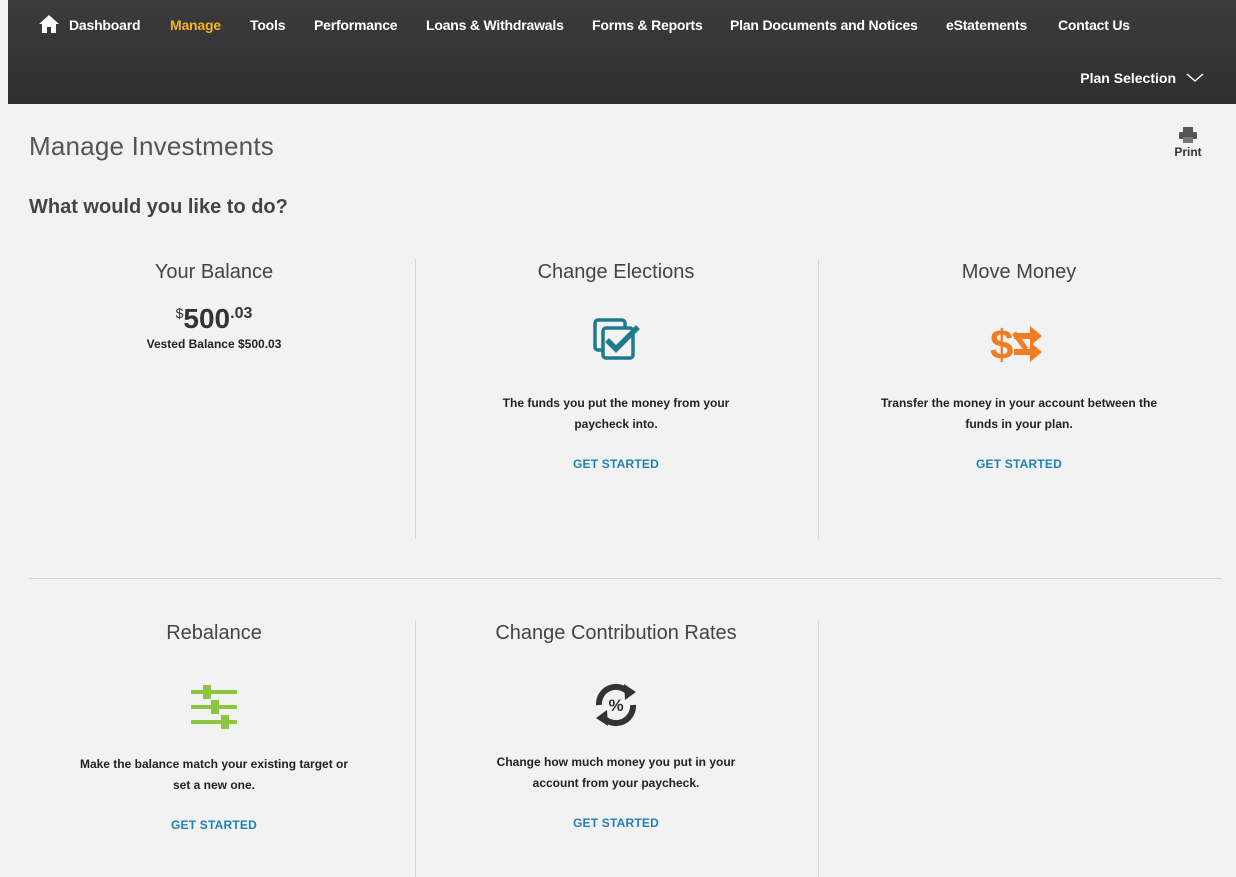  I want to click on percent-cycle-icon: %, so click(616, 705).